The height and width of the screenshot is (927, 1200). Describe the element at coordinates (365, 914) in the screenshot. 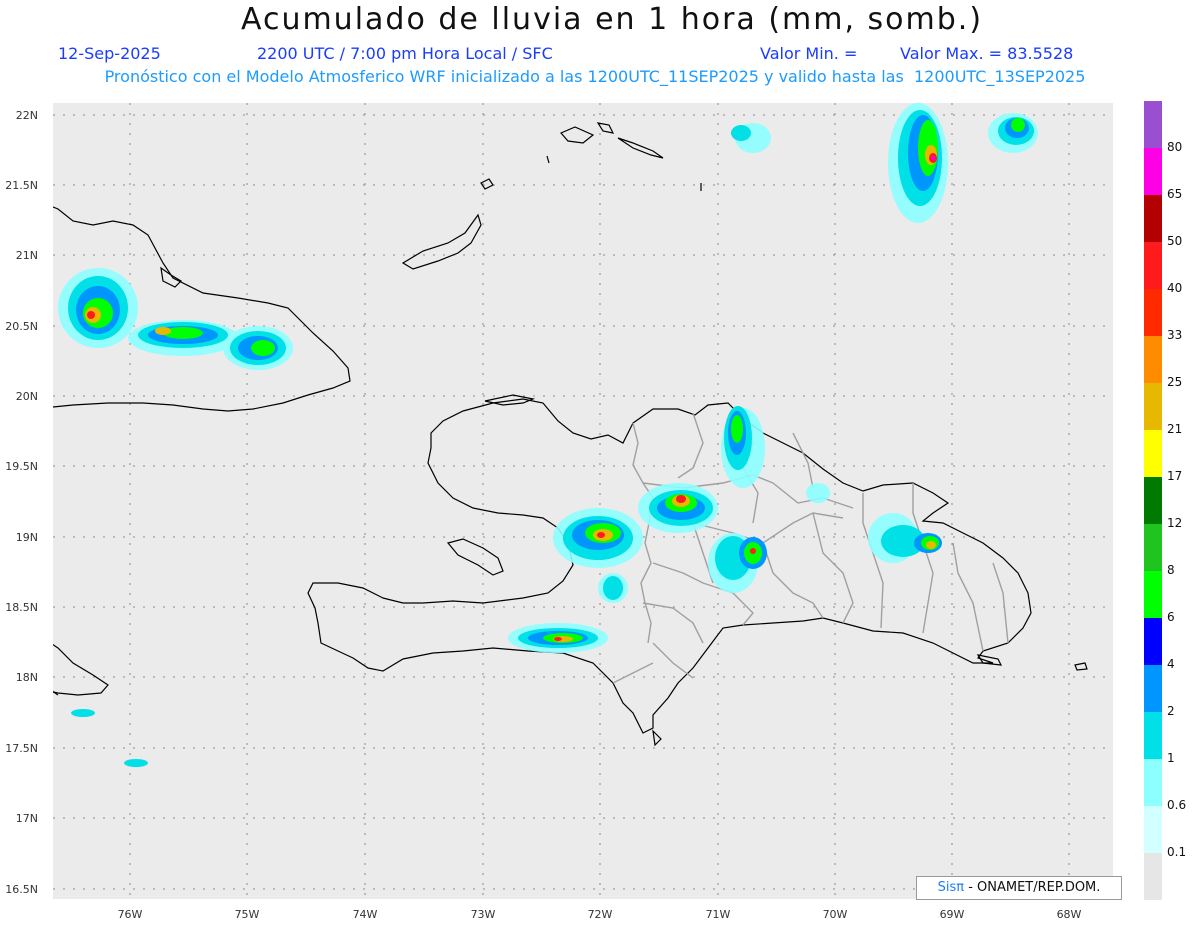

I see `lon-label: 74W` at that location.